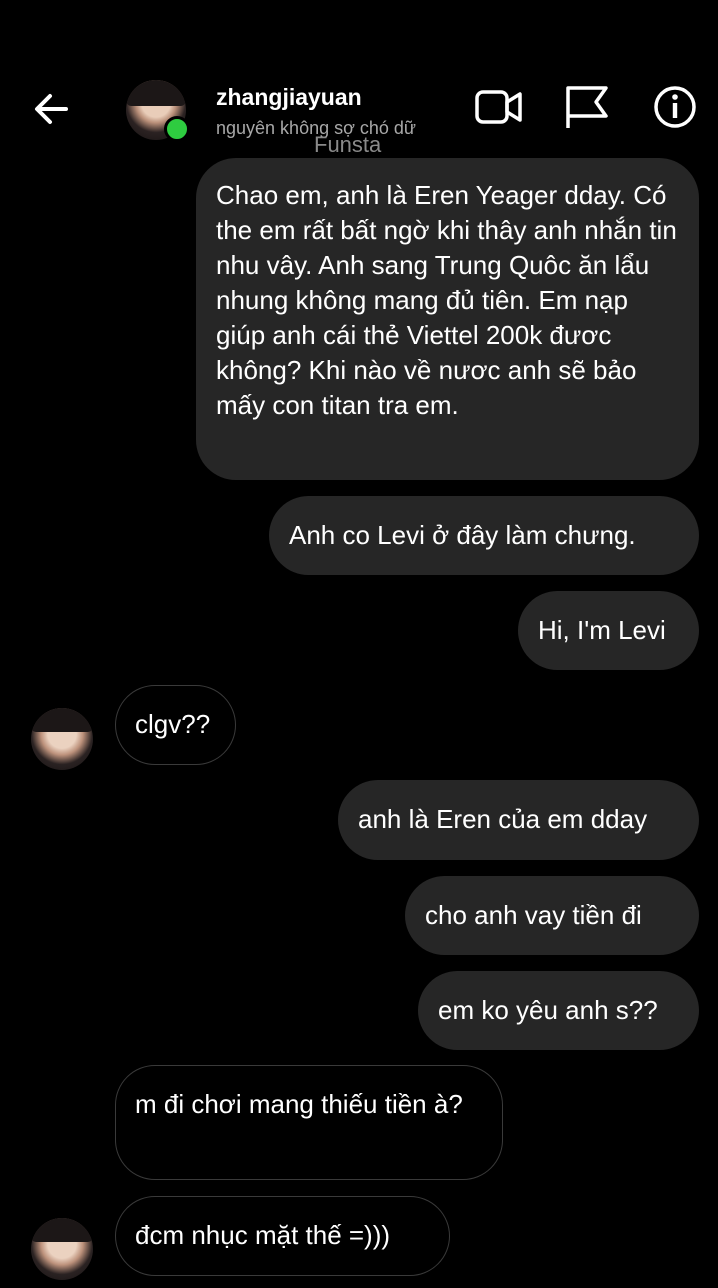 This screenshot has width=718, height=1288. I want to click on message-text: Anh co Levi ở đây làm chưng., so click(462, 535).